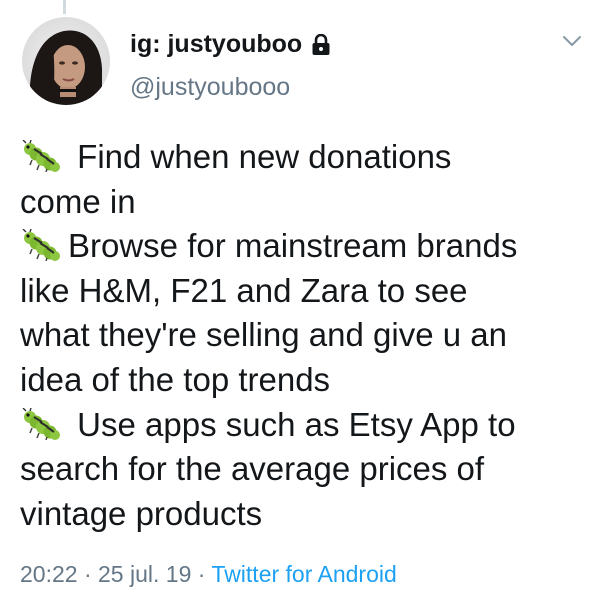 Image resolution: width=600 pixels, height=600 pixels. I want to click on thread-connector-line, so click(64, 7).